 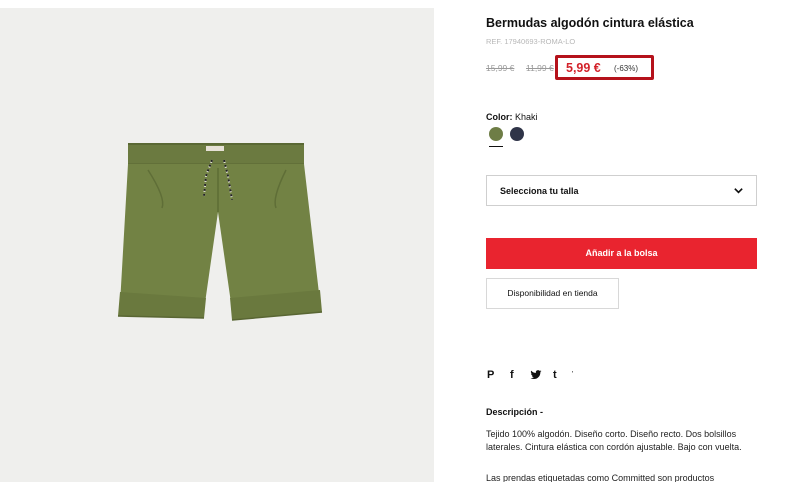 I want to click on sale-price-highlight: 5,99 € (-63%), so click(x=604, y=67).